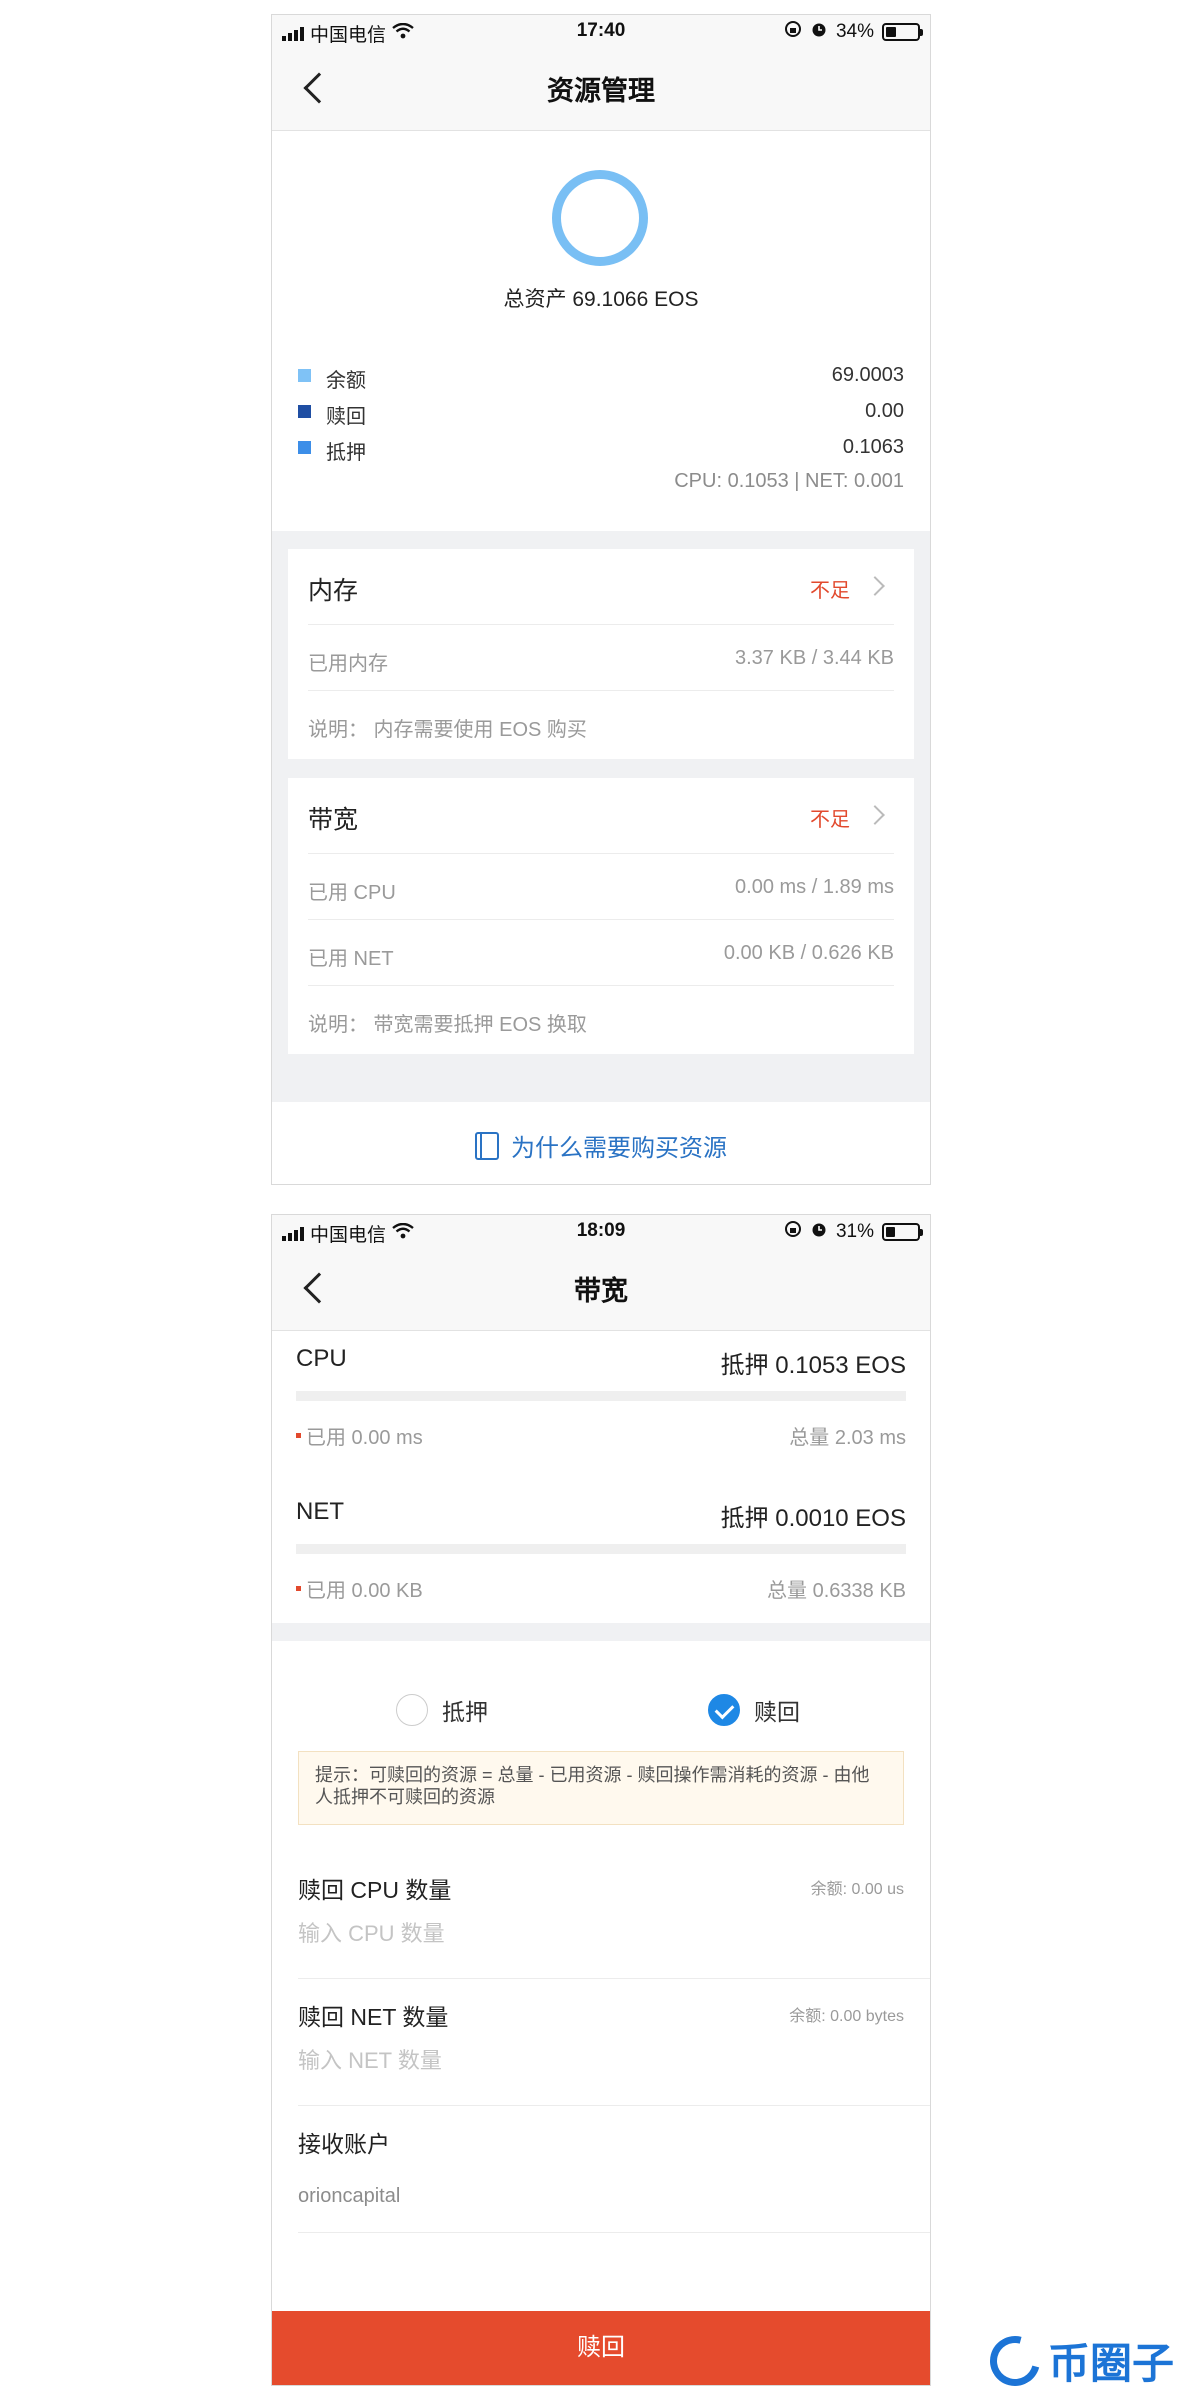  Describe the element at coordinates (344, 2144) in the screenshot. I see `receiving-account-label: 接收账户` at that location.